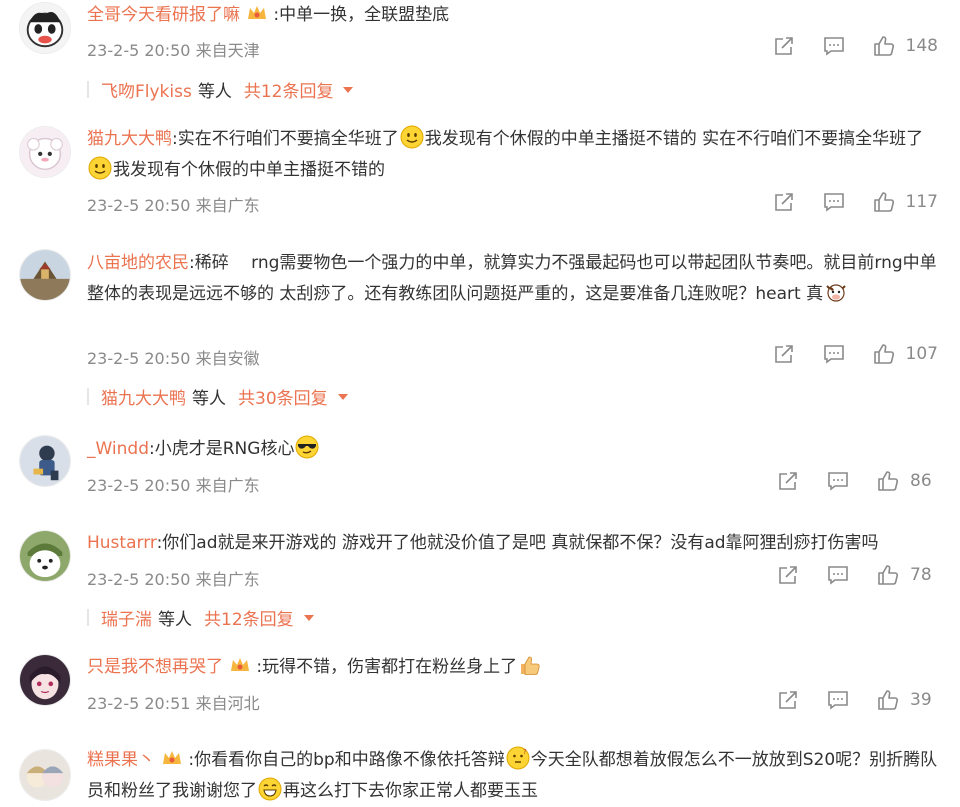 Image resolution: width=960 pixels, height=807 pixels. Describe the element at coordinates (122, 543) in the screenshot. I see `comment-username: Hustarrr` at that location.